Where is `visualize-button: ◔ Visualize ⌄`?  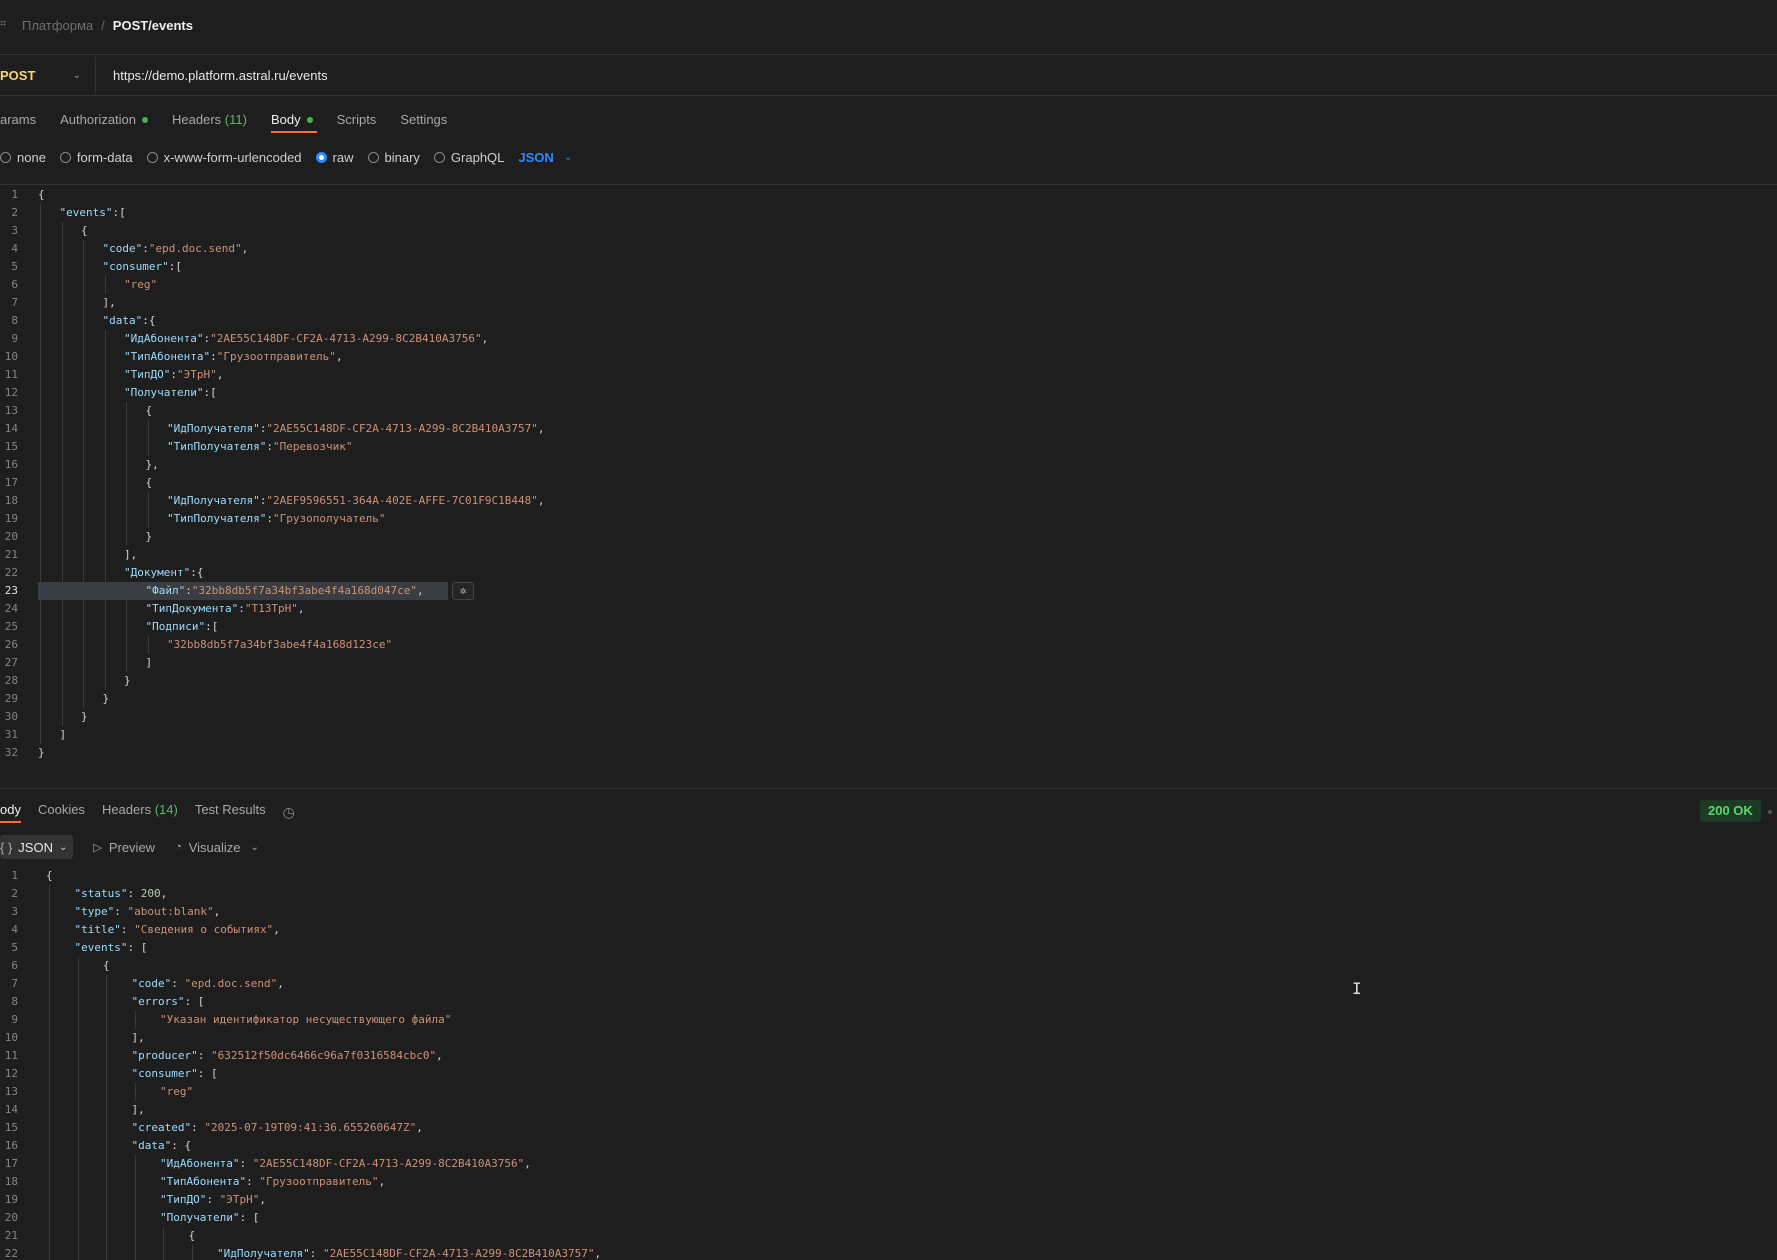 visualize-button: ◔ Visualize ⌄ is located at coordinates (217, 847).